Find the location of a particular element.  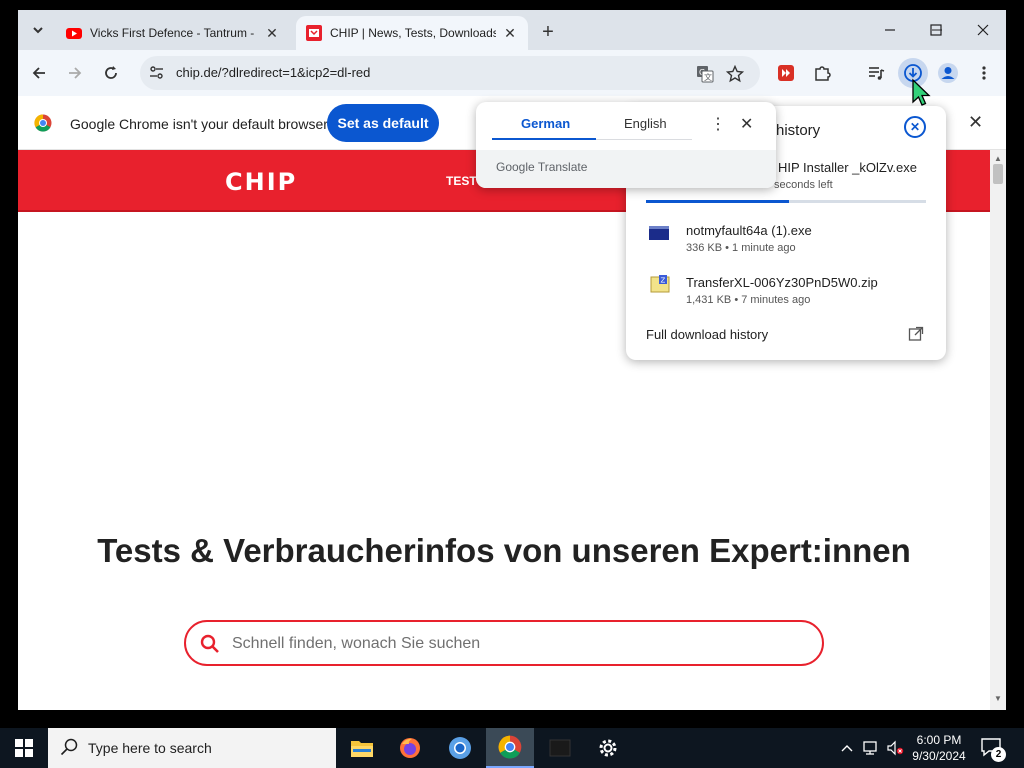

infobar-message: Google Chrome isn't your default browser is located at coordinates (199, 124).